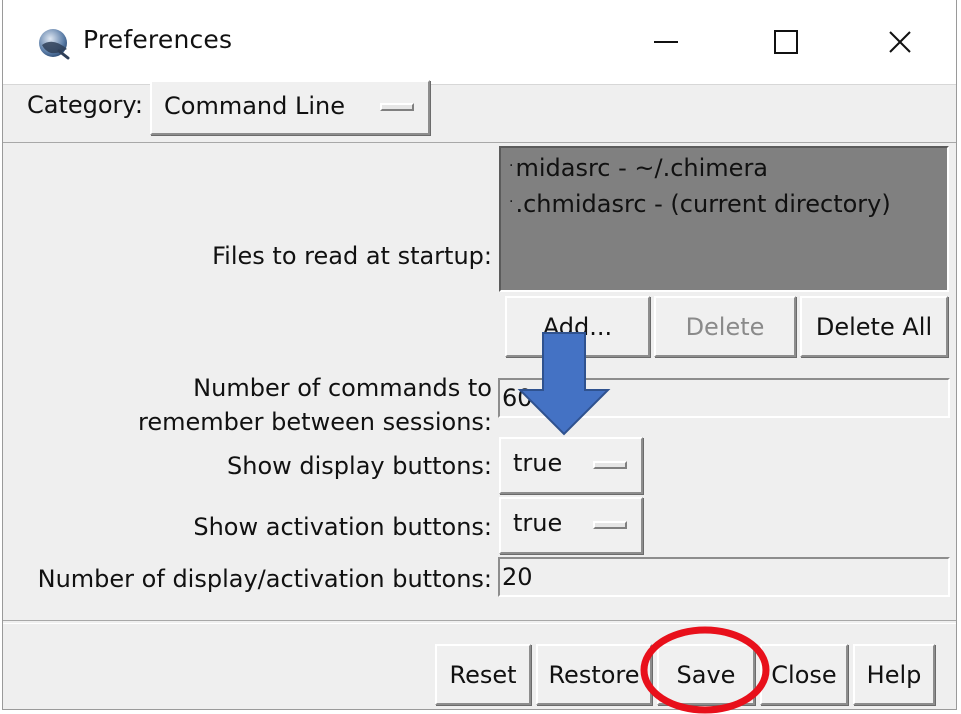 This screenshot has height=714, width=961. Describe the element at coordinates (342, 388) in the screenshot. I see `commands-remember-label-line1: Number of commands to` at that location.